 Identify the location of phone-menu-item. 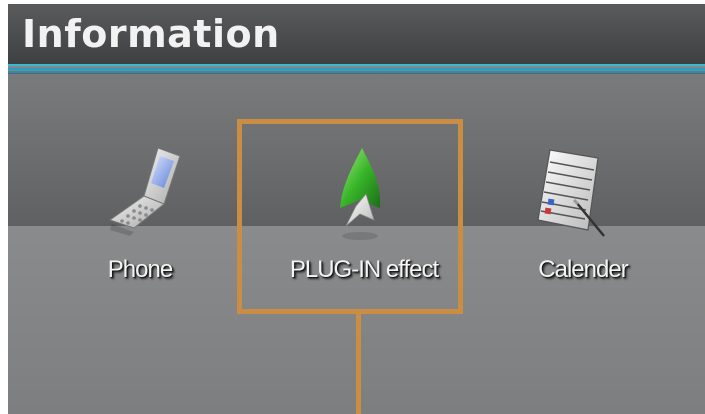
(145, 194).